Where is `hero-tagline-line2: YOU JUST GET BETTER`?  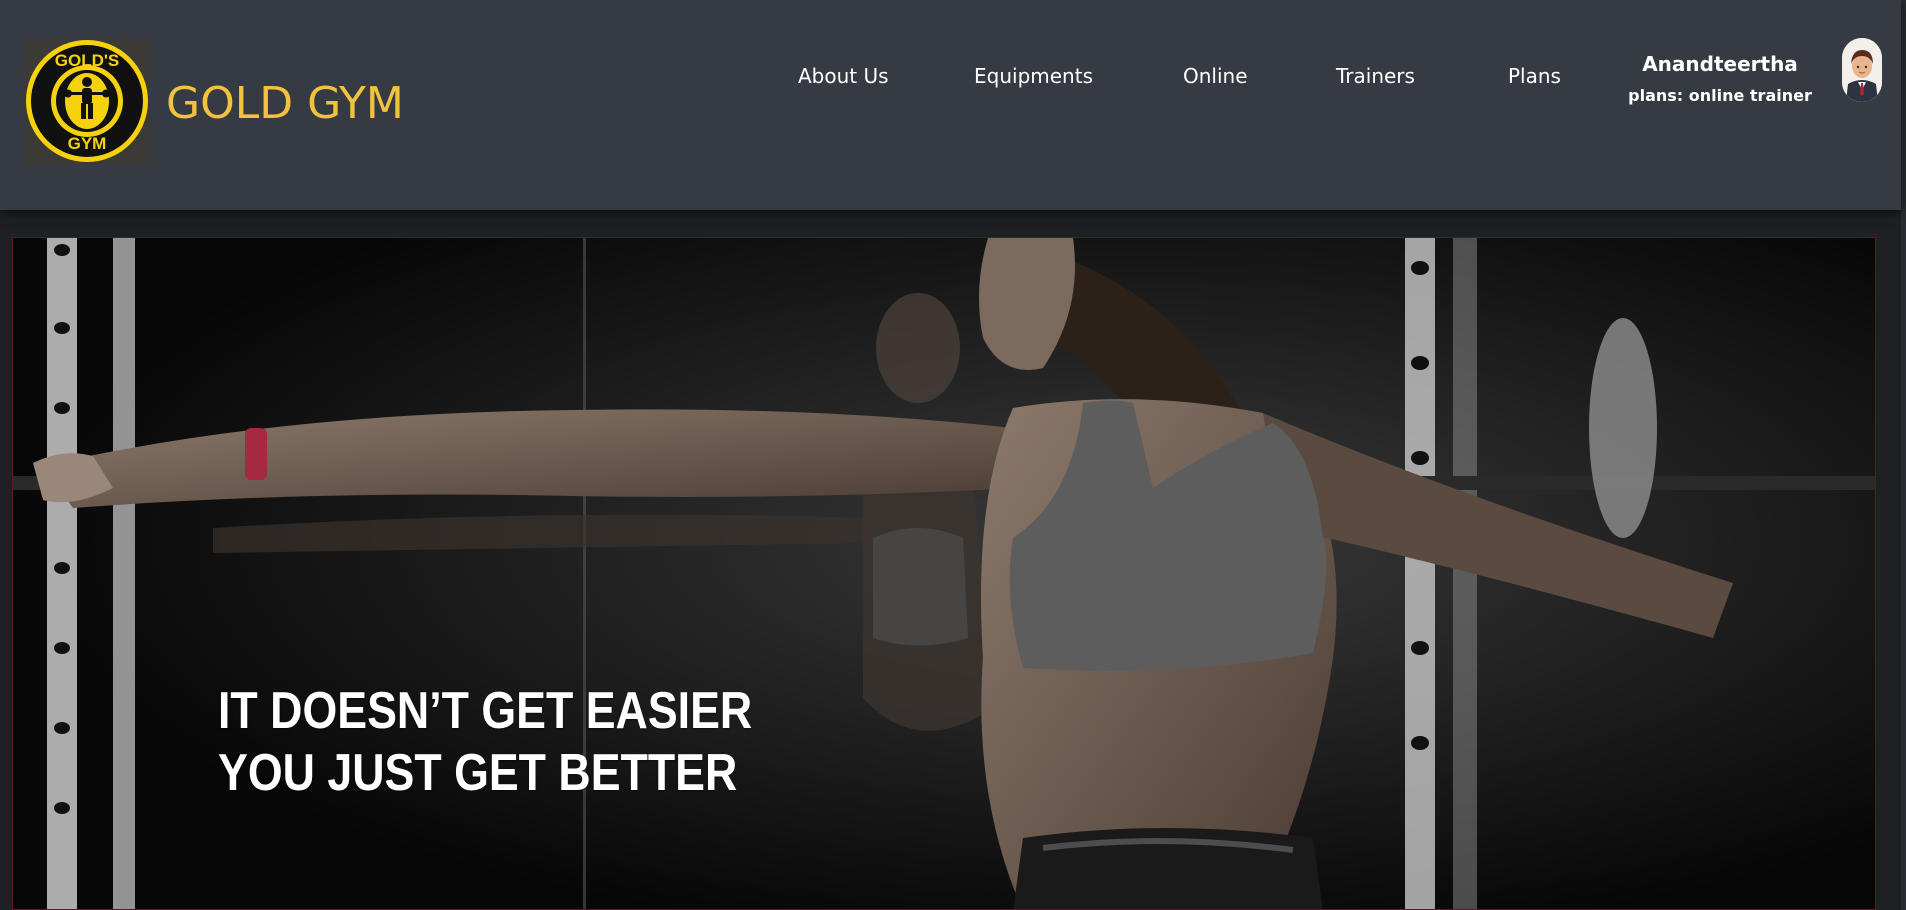
hero-tagline-line2: YOU JUST GET BETTER is located at coordinates (478, 773).